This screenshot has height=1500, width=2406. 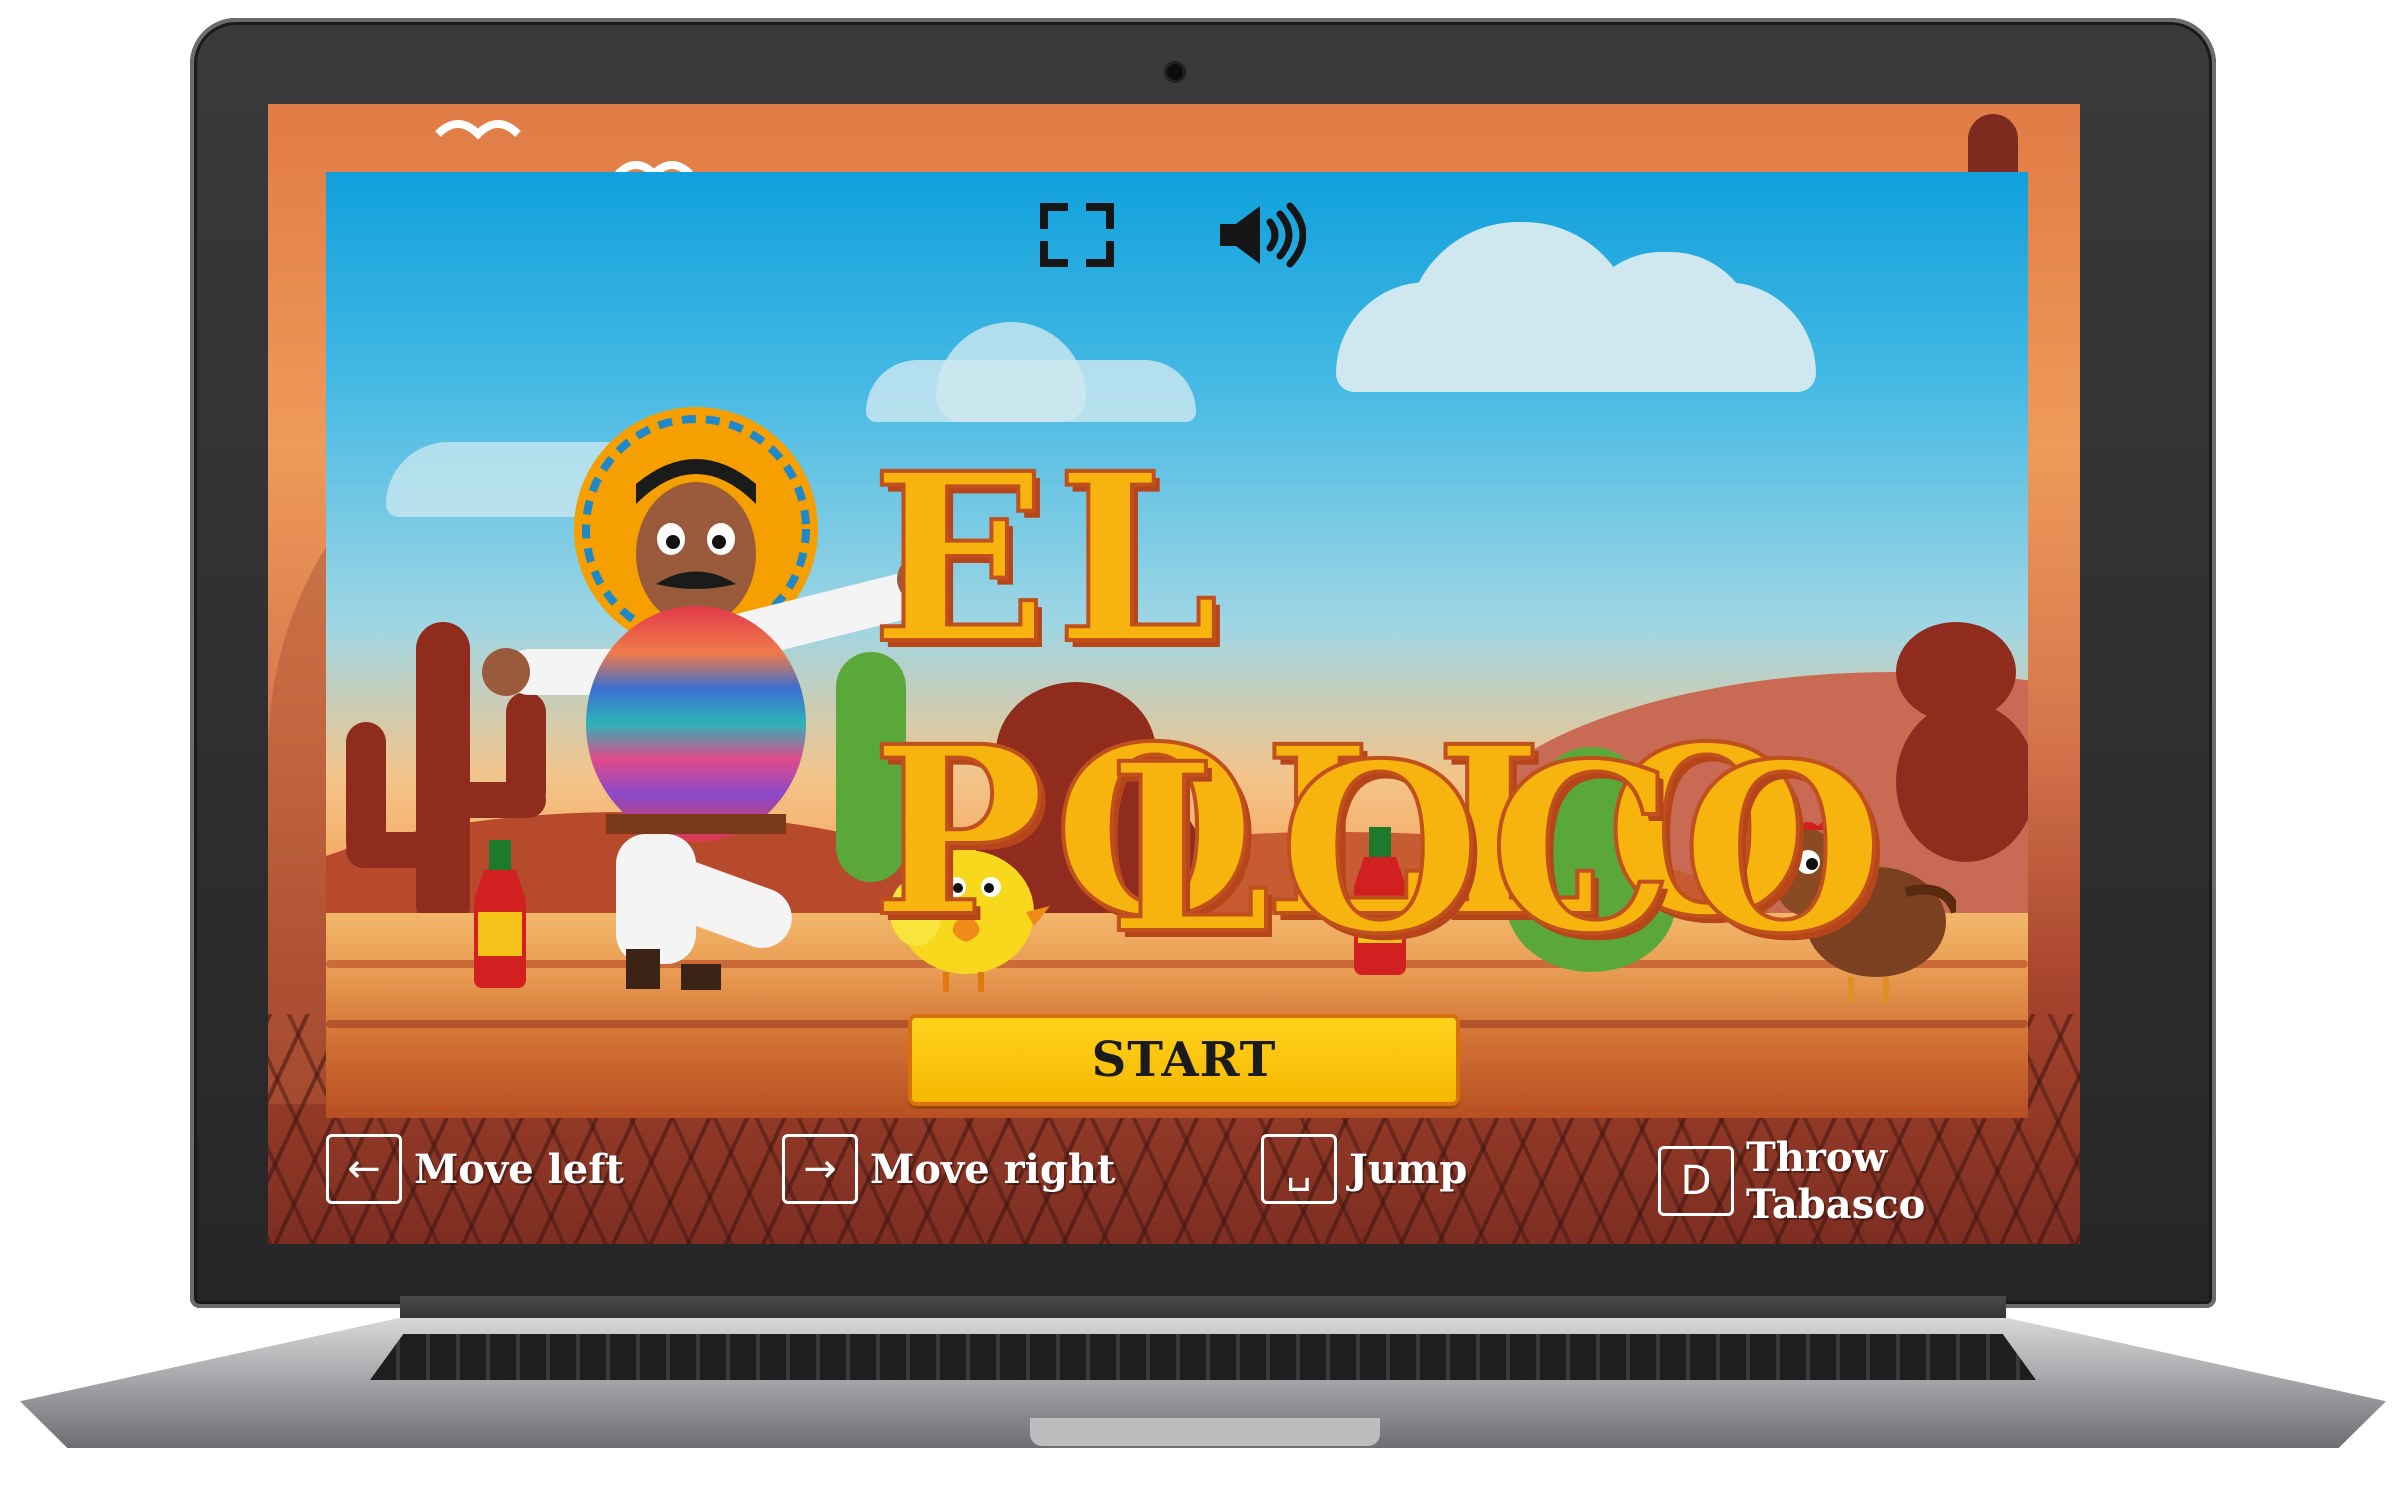 I want to click on control-move-right: → Move right, so click(x=948, y=1169).